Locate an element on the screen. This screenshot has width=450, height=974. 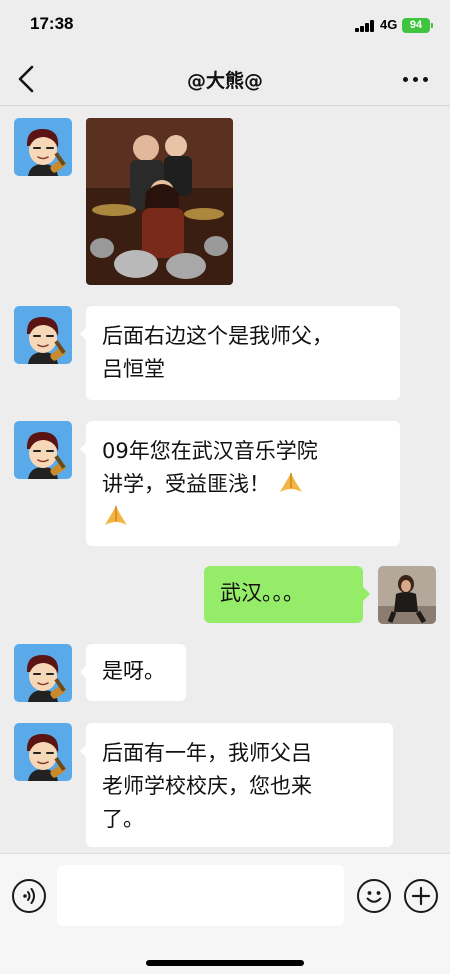
more-button is located at coordinates (416, 79).